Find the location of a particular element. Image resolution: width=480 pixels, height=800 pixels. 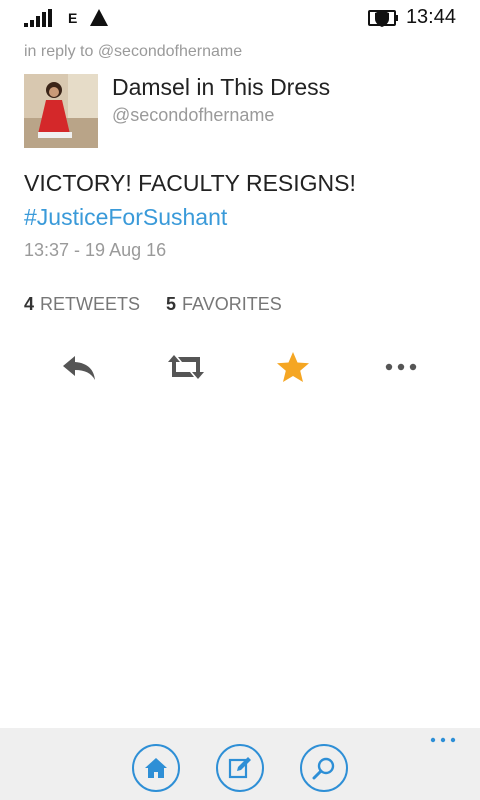

home-icon is located at coordinates (156, 768).